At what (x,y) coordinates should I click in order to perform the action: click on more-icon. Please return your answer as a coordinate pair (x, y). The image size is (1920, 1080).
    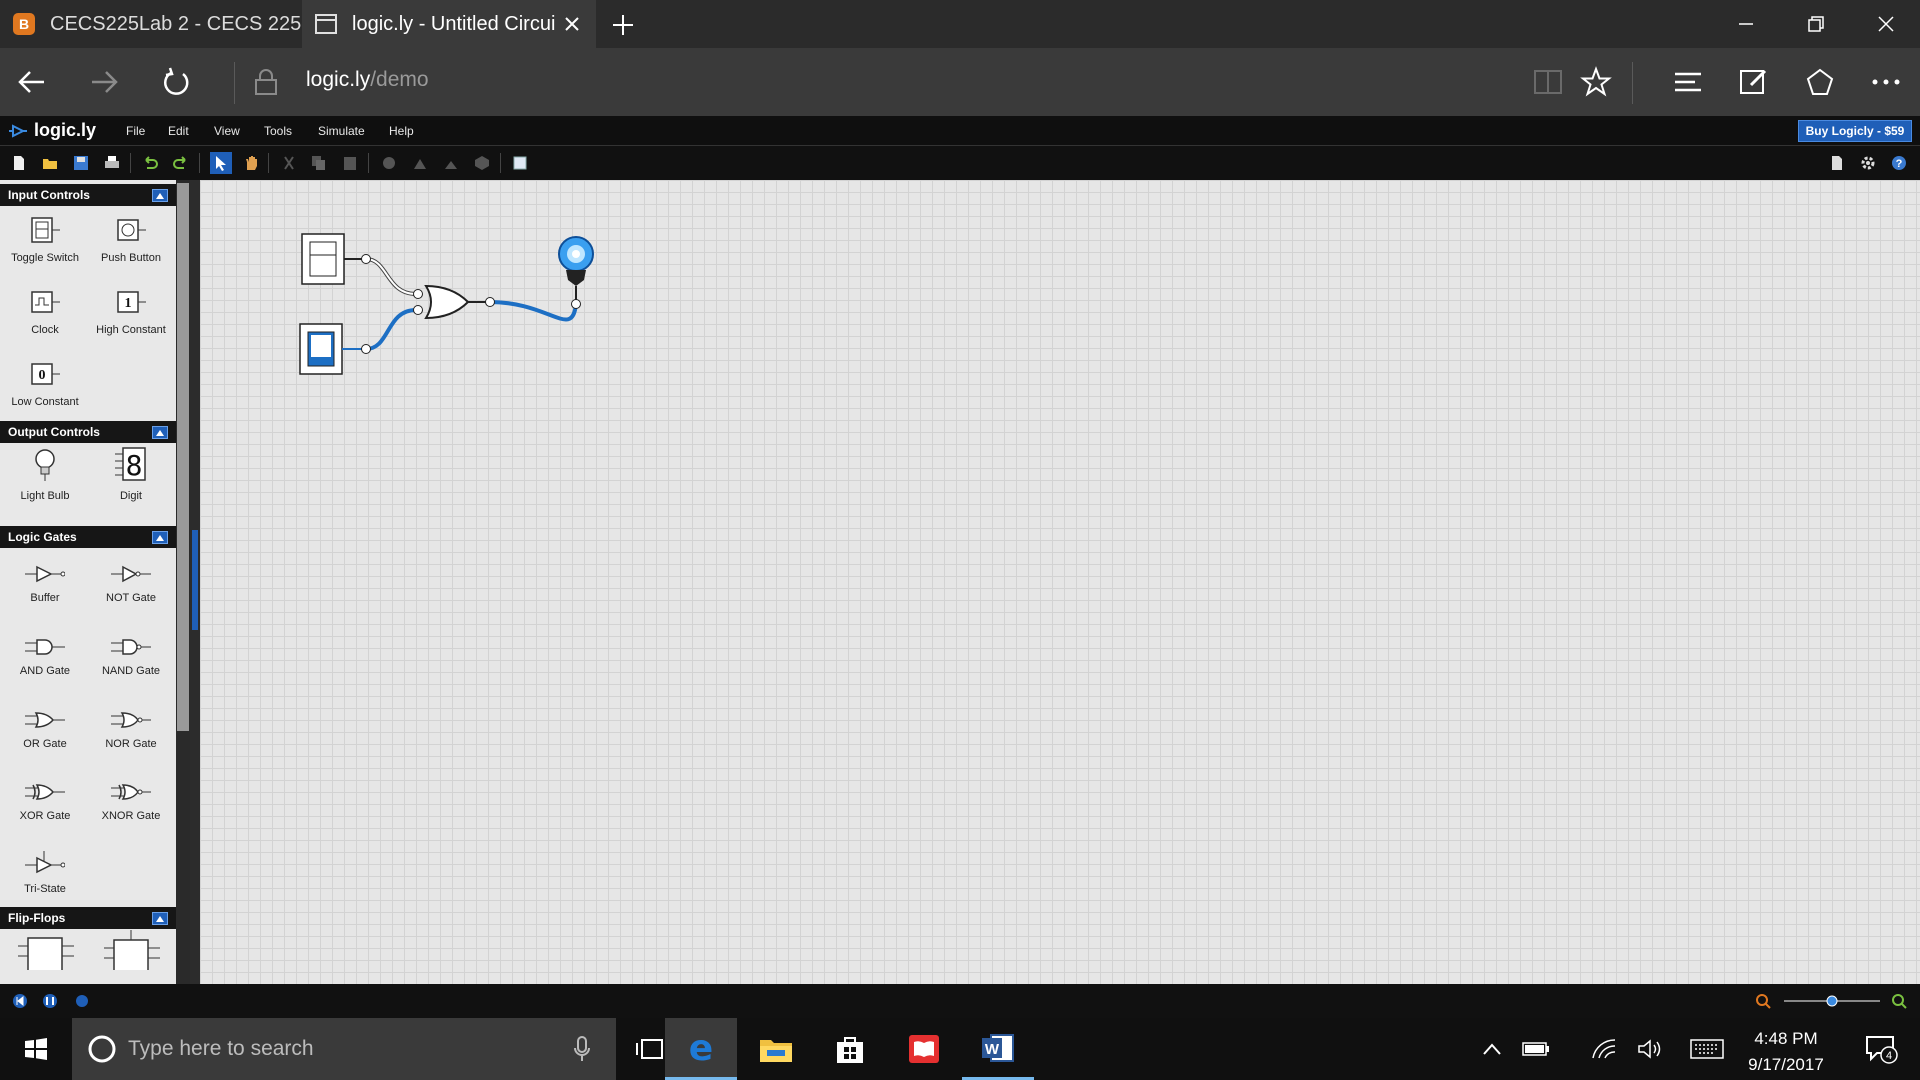
    Looking at the image, I should click on (1886, 82).